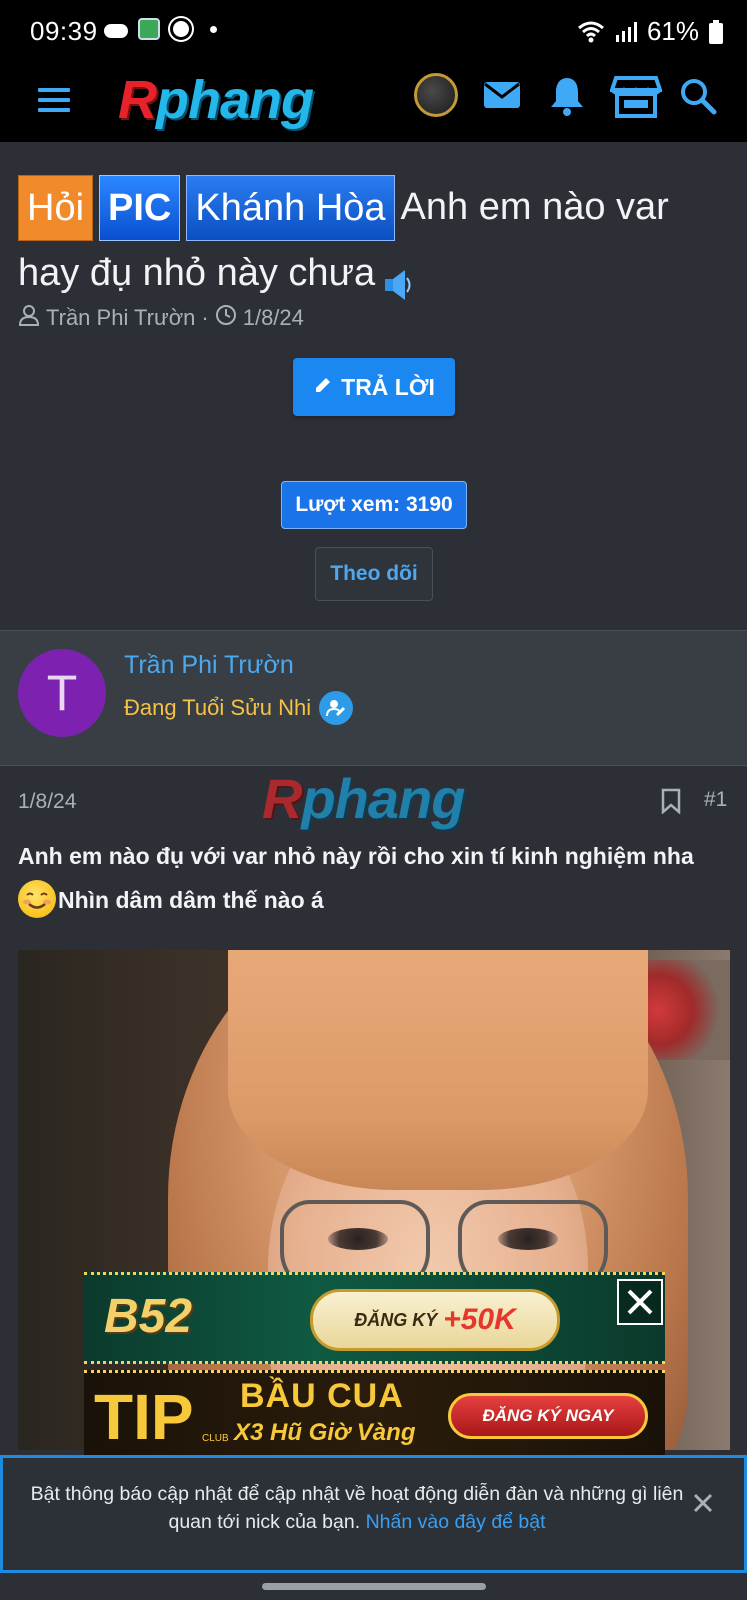 The height and width of the screenshot is (1600, 747). I want to click on ad1-brand: B52, so click(148, 1316).